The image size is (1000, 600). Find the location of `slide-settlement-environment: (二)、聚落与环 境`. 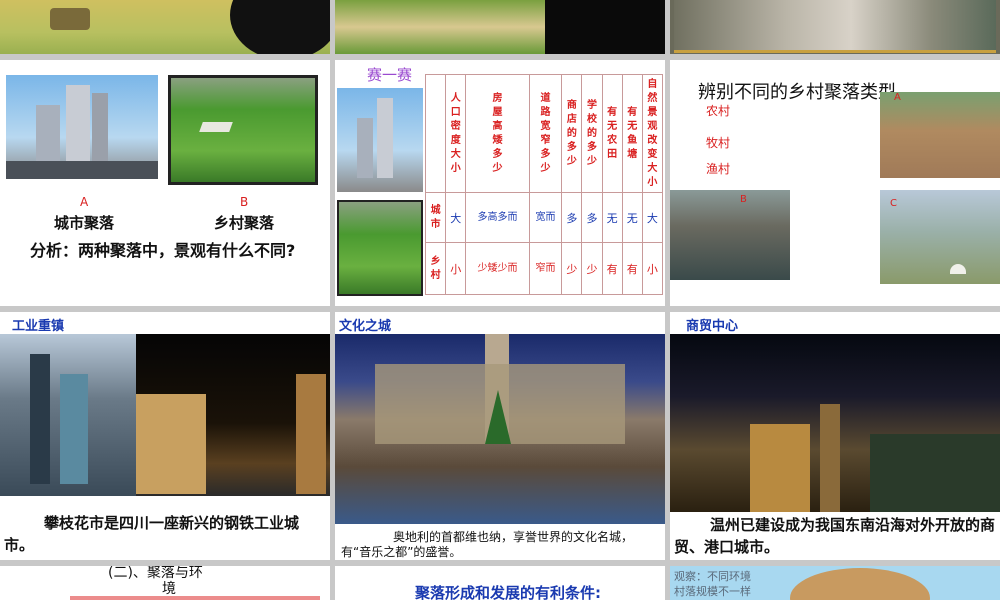

slide-settlement-environment: (二)、聚落与环 境 is located at coordinates (165, 583).